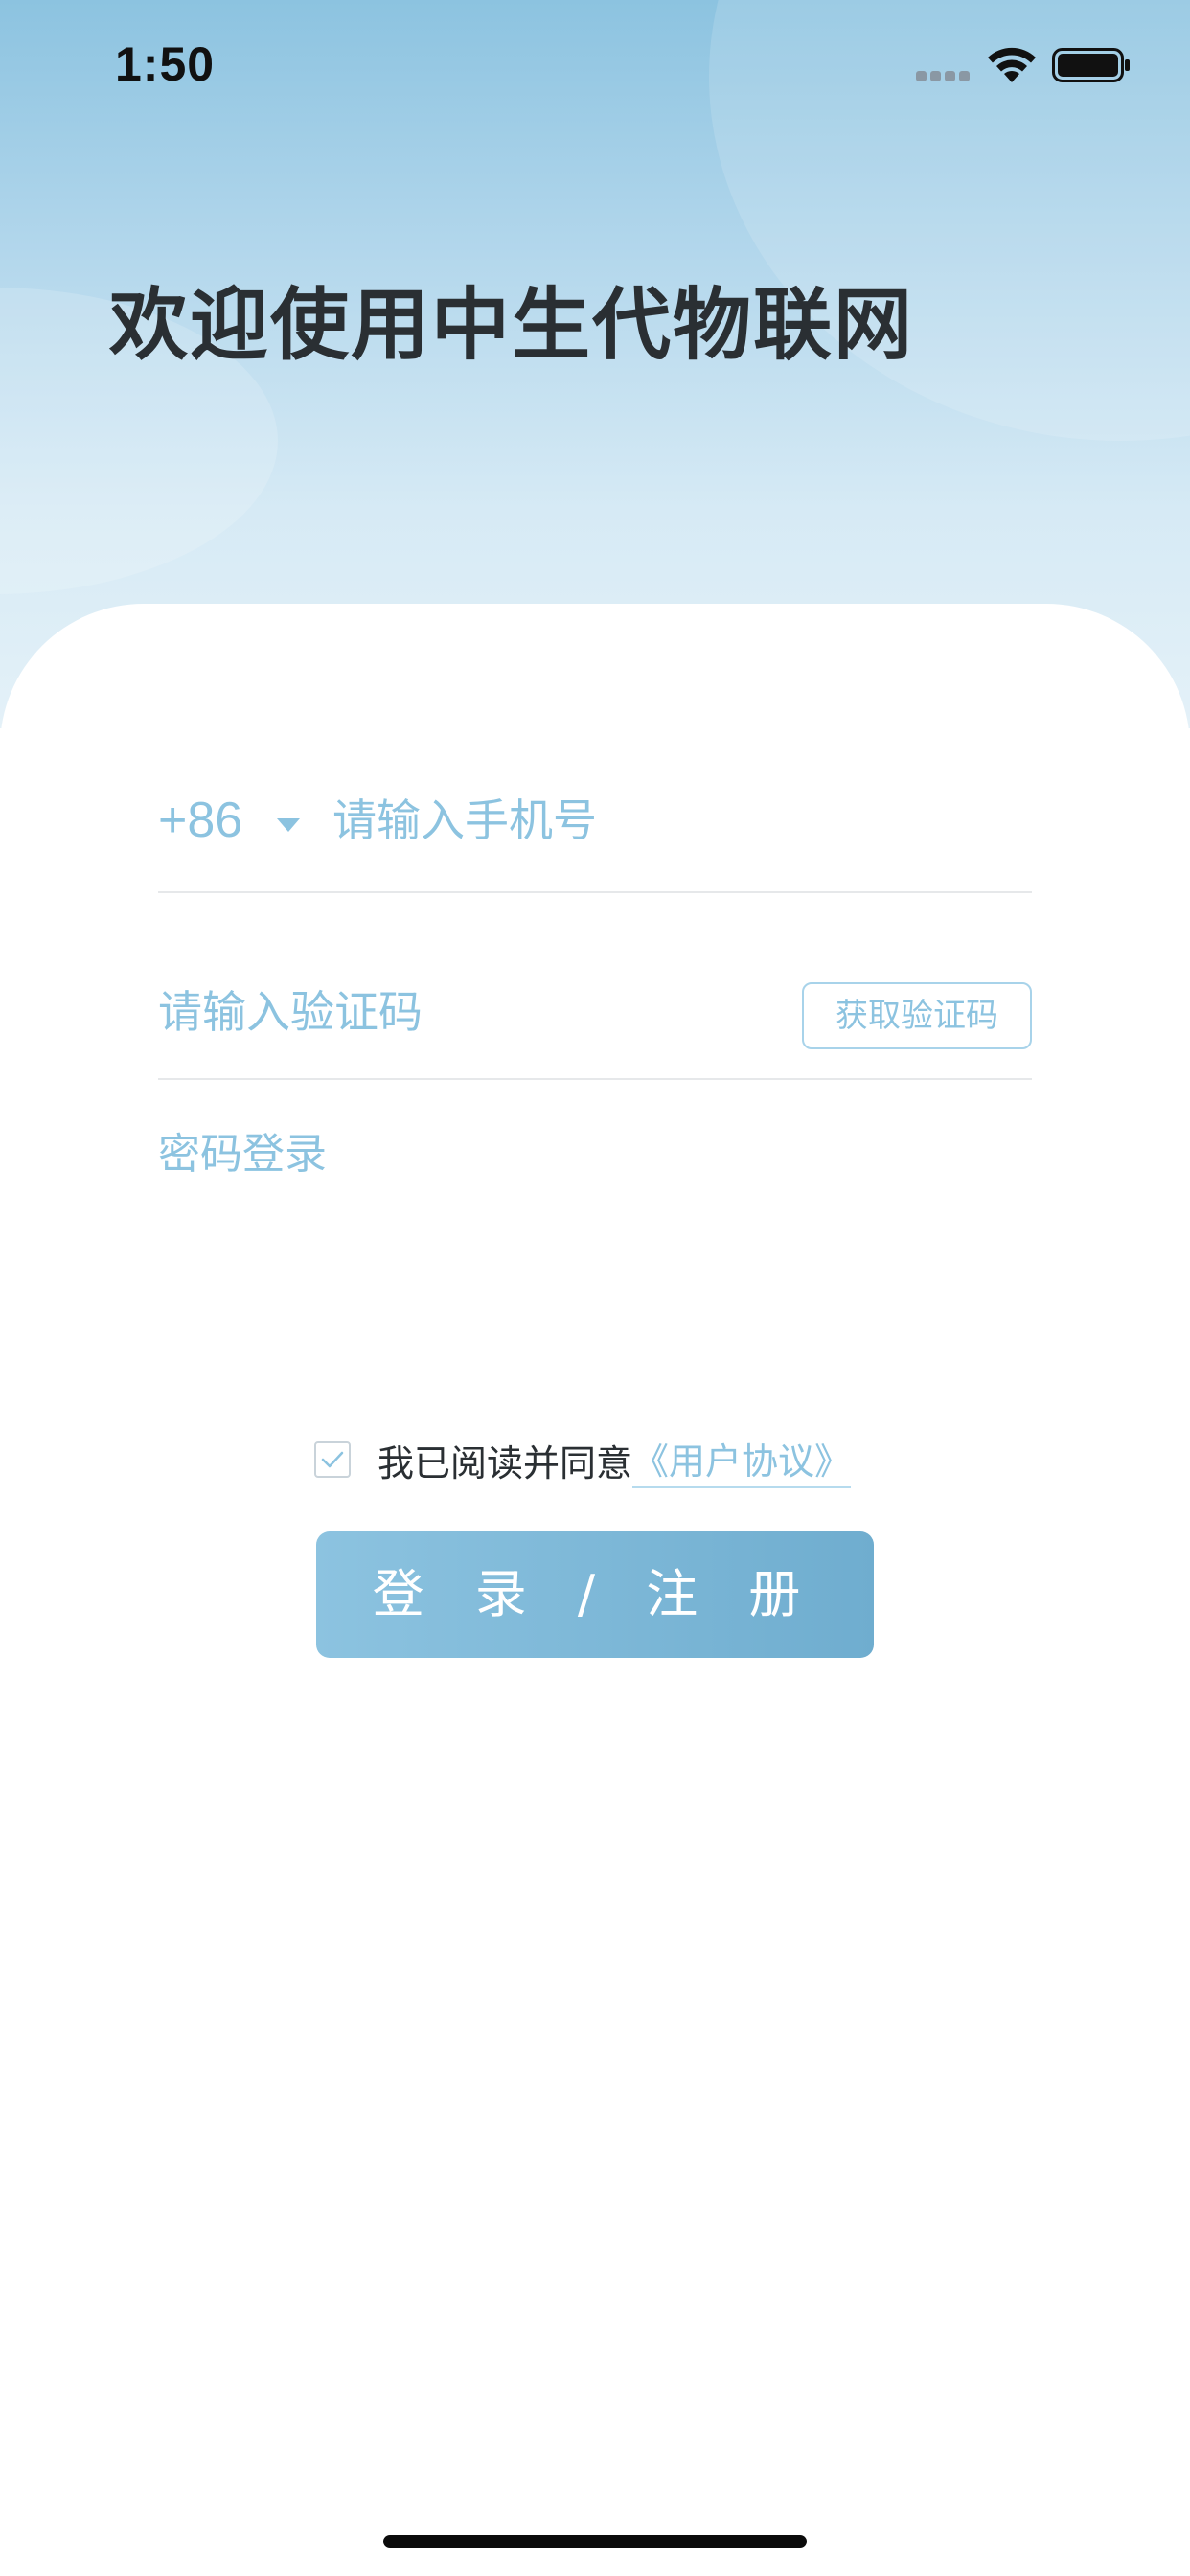 Image resolution: width=1190 pixels, height=2576 pixels. I want to click on triangle-down-icon, so click(288, 825).